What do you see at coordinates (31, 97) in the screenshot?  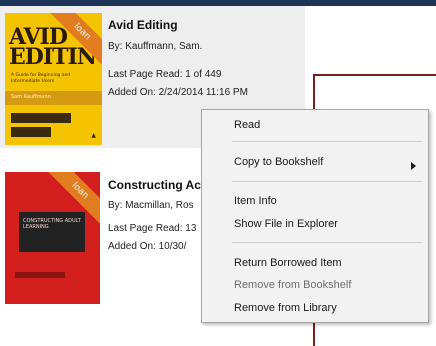 I see `cover-author: Sam Kauffmann` at bounding box center [31, 97].